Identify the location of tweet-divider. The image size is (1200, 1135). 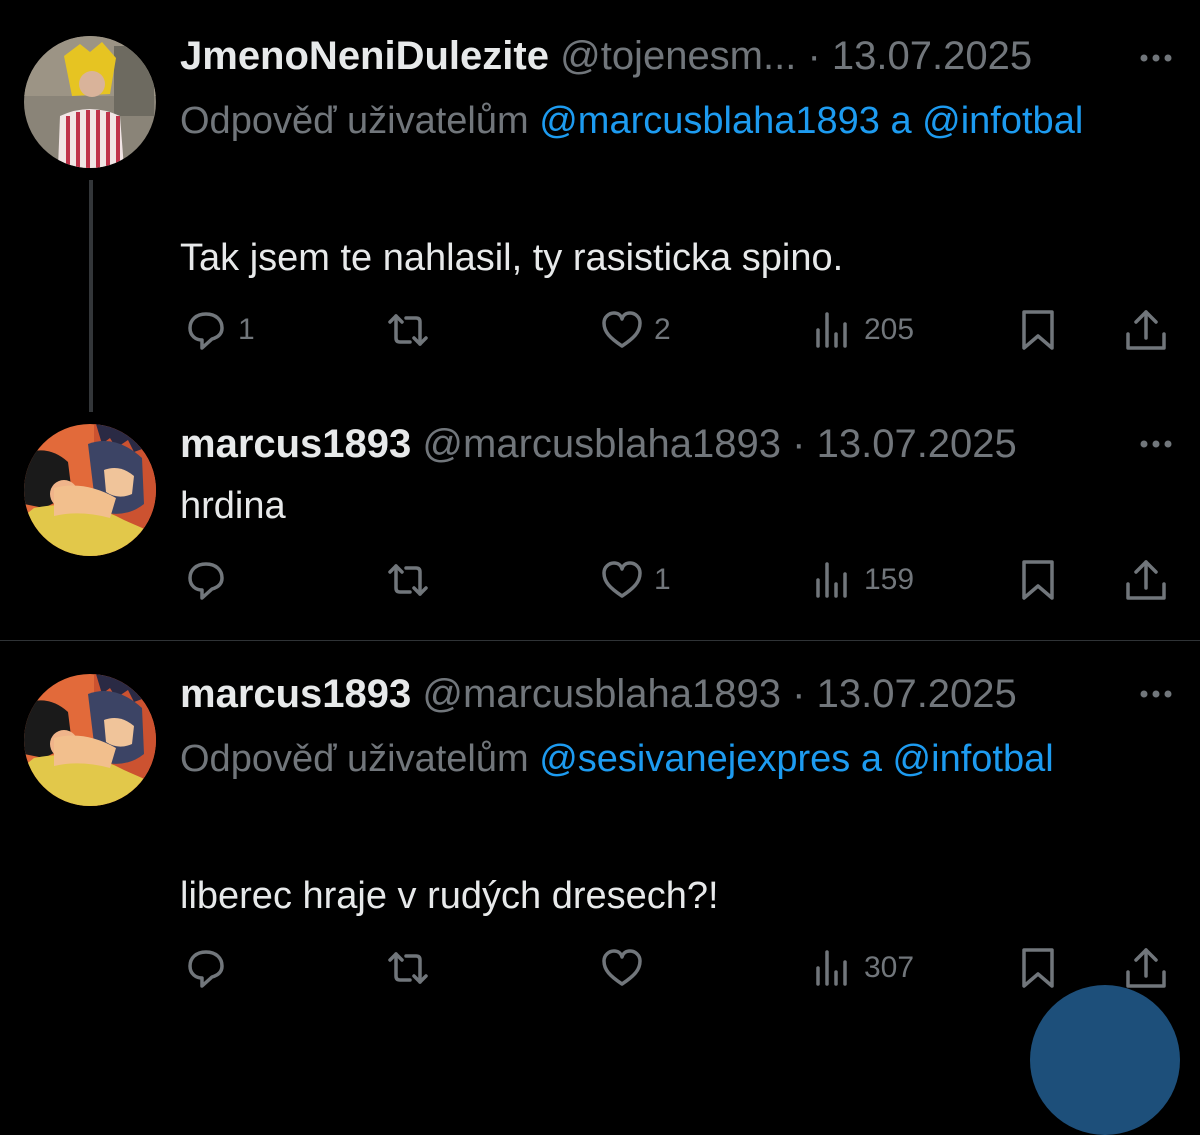
(600, 640).